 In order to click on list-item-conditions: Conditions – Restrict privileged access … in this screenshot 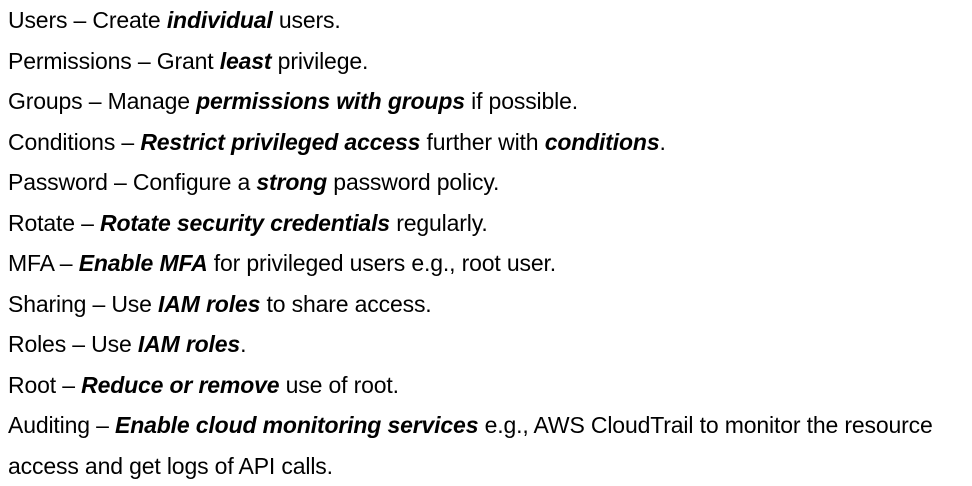, I will do `click(488, 142)`.